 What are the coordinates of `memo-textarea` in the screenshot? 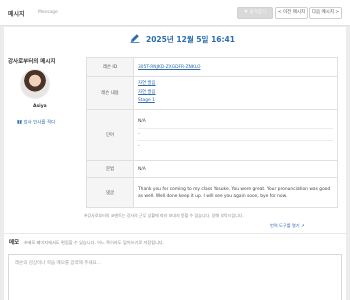 It's located at (175, 277).